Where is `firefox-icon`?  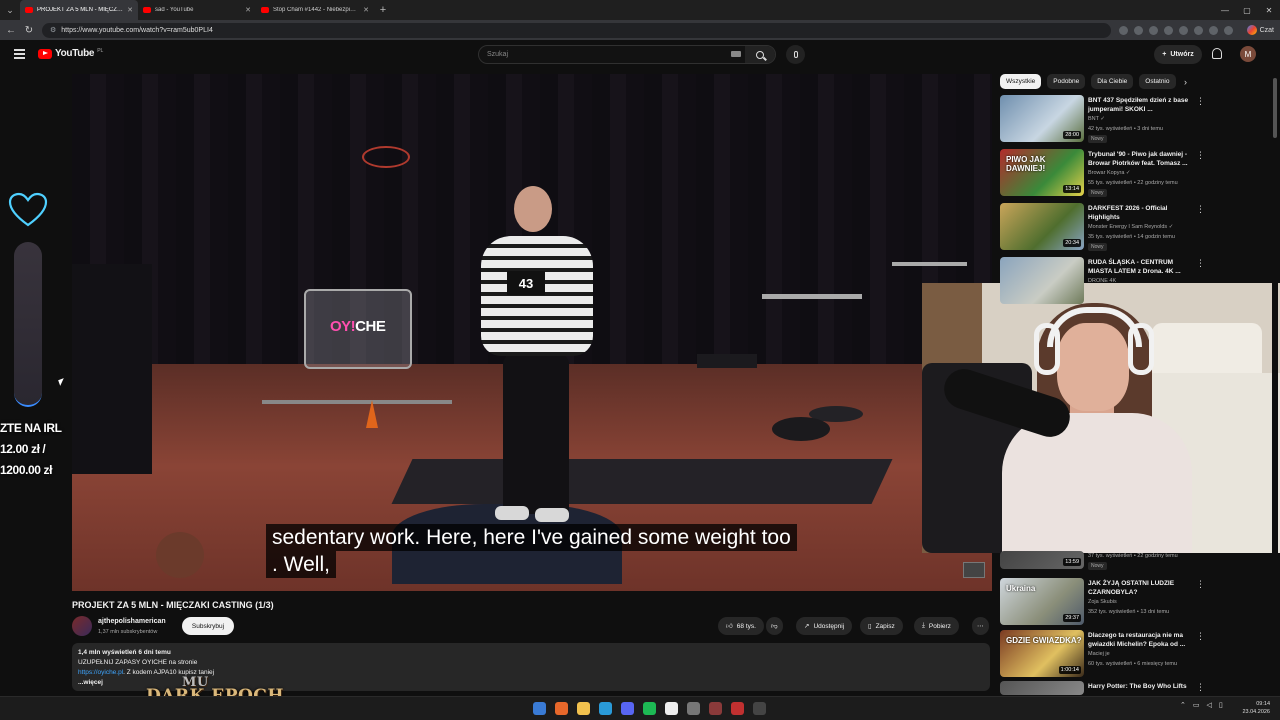
firefox-icon is located at coordinates (561, 708).